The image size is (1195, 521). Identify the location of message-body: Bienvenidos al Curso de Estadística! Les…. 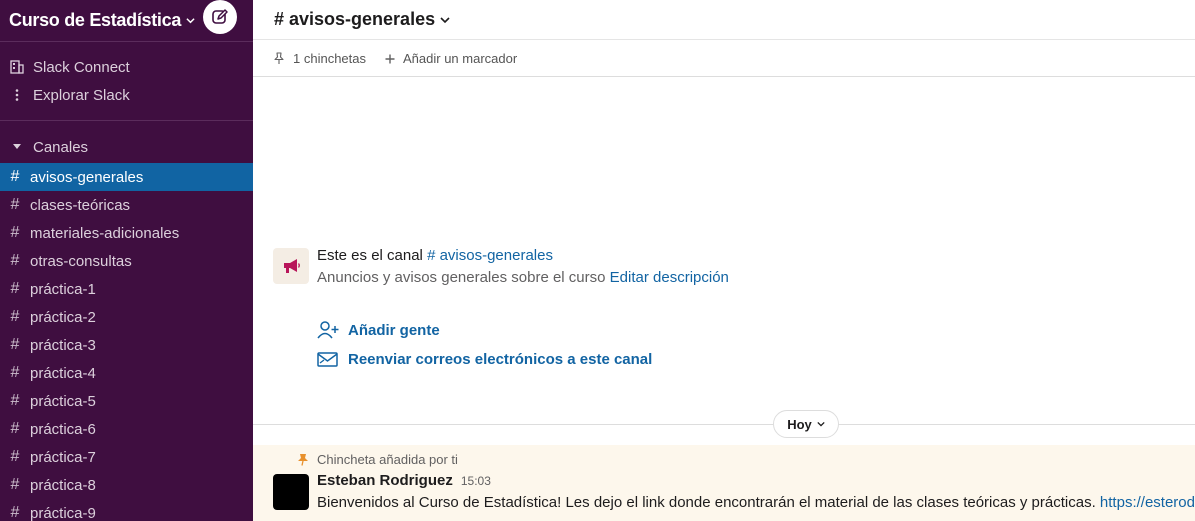
(708, 502).